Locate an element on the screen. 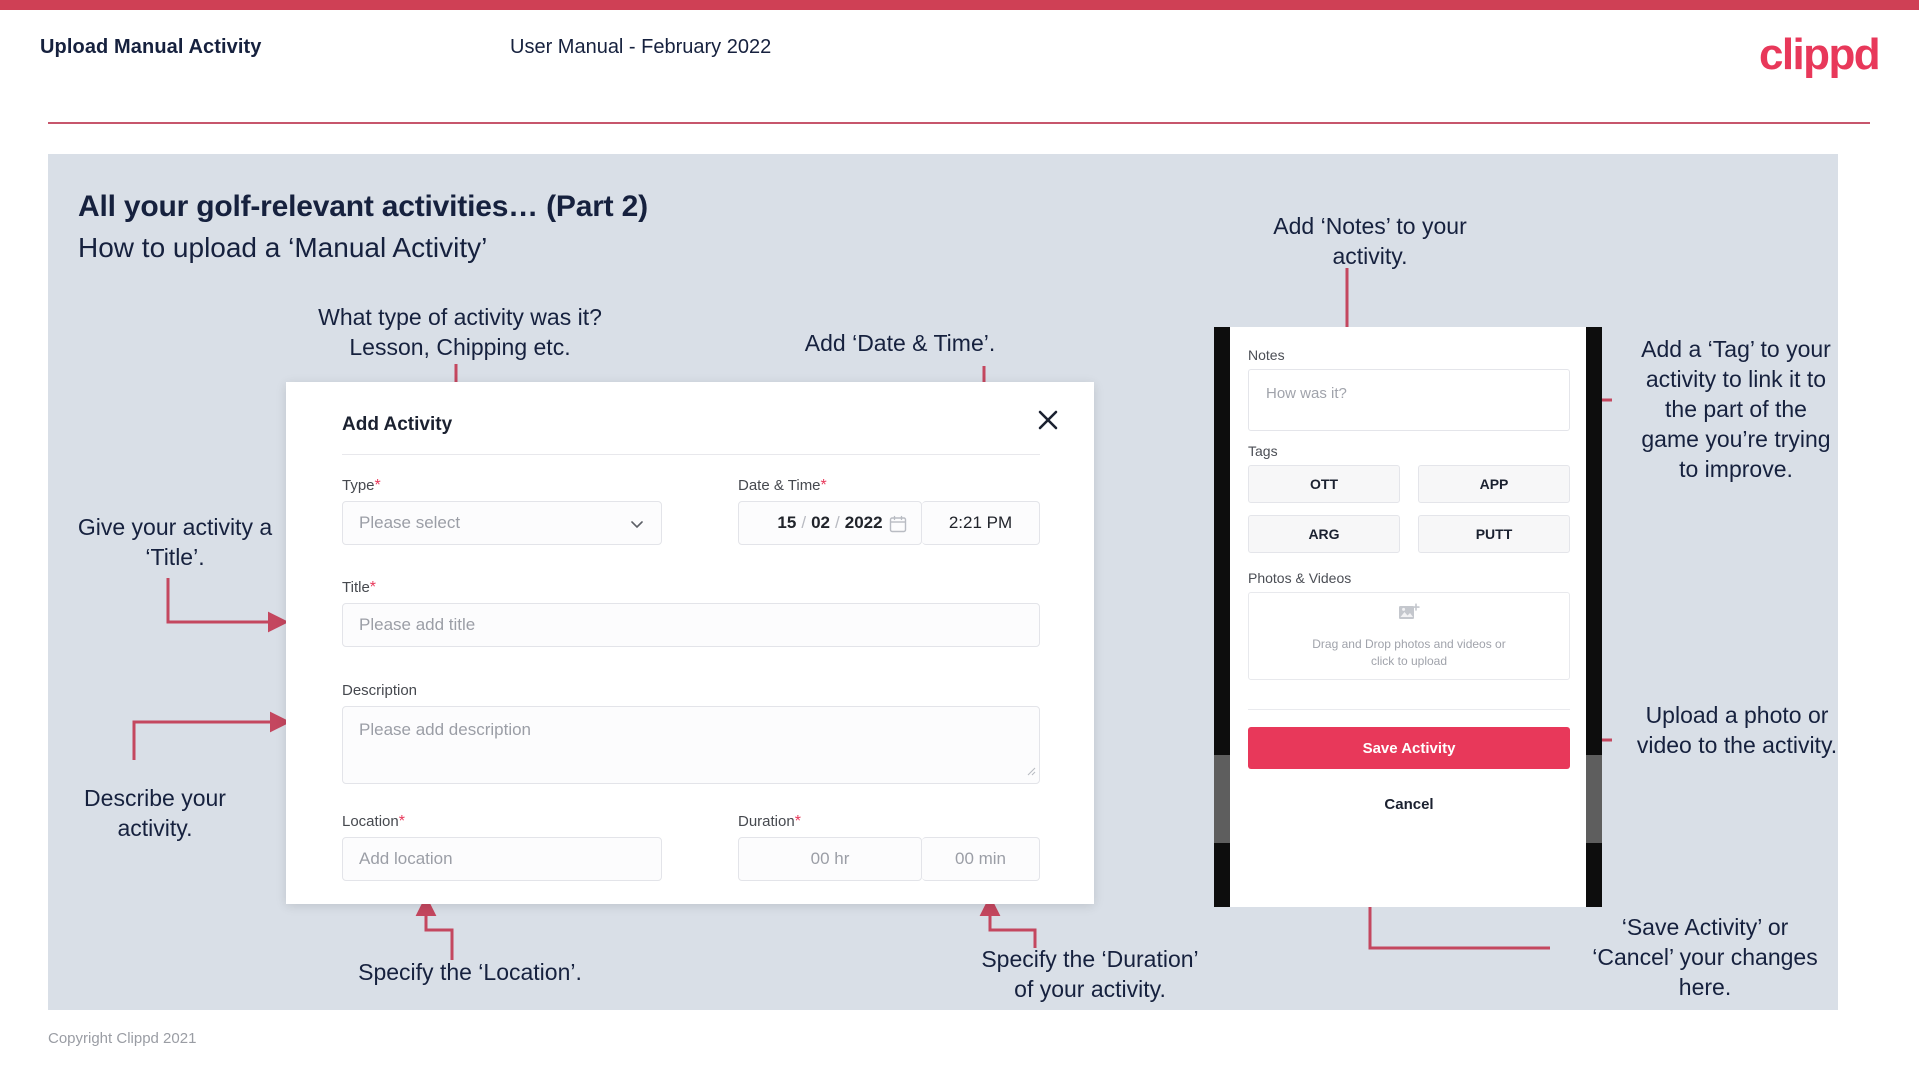  header-divider is located at coordinates (959, 123).